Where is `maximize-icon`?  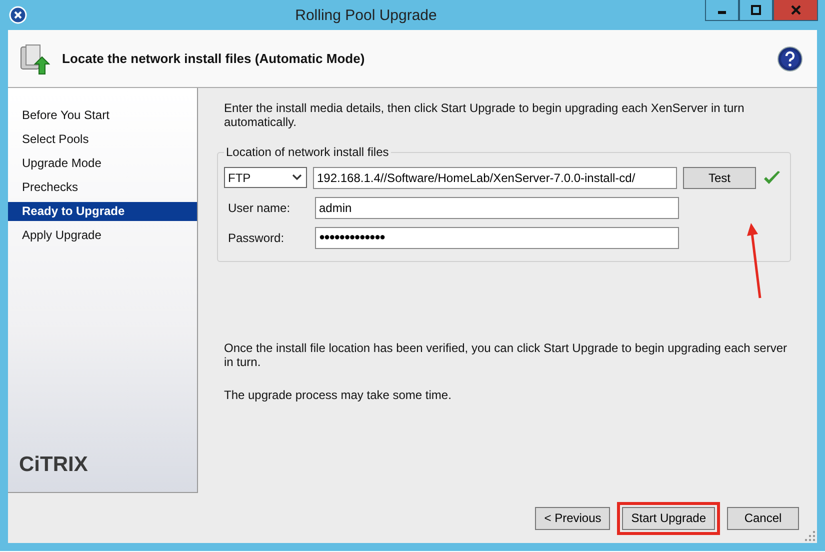 maximize-icon is located at coordinates (756, 10).